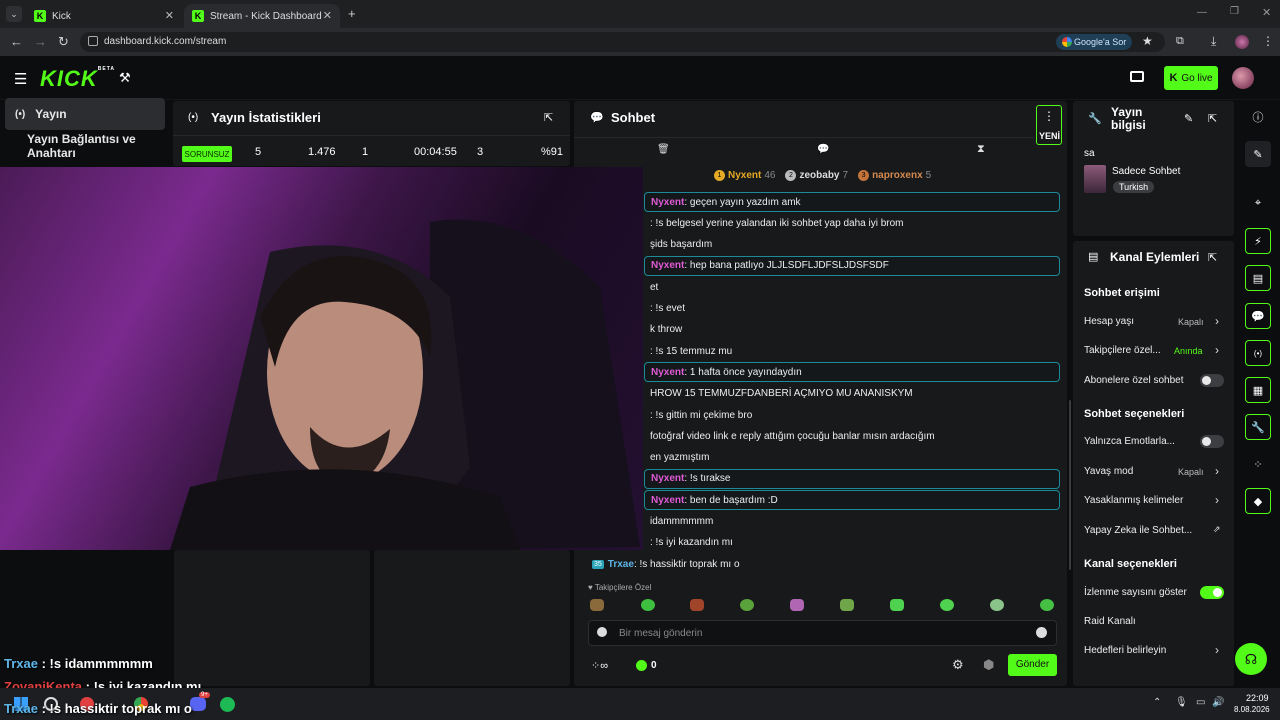 Image resolution: width=1280 pixels, height=720 pixels. Describe the element at coordinates (1070, 485) in the screenshot. I see `chat-scrollbar` at that location.